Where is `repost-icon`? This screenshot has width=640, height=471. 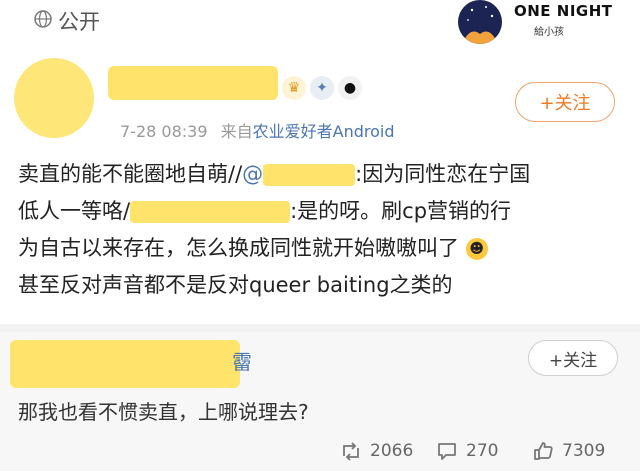
repost-icon is located at coordinates (351, 451).